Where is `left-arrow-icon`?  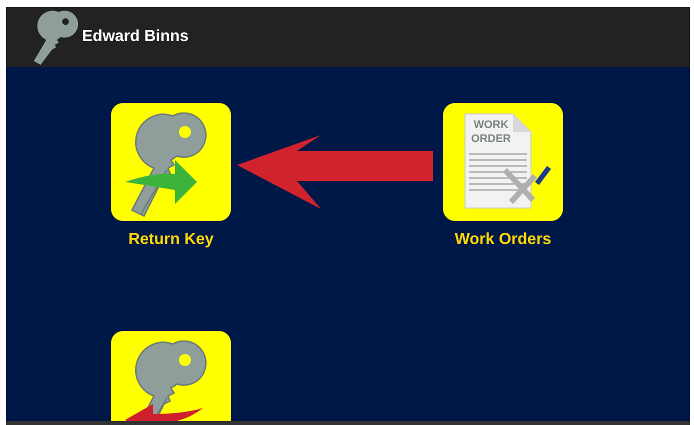 left-arrow-icon is located at coordinates (335, 172).